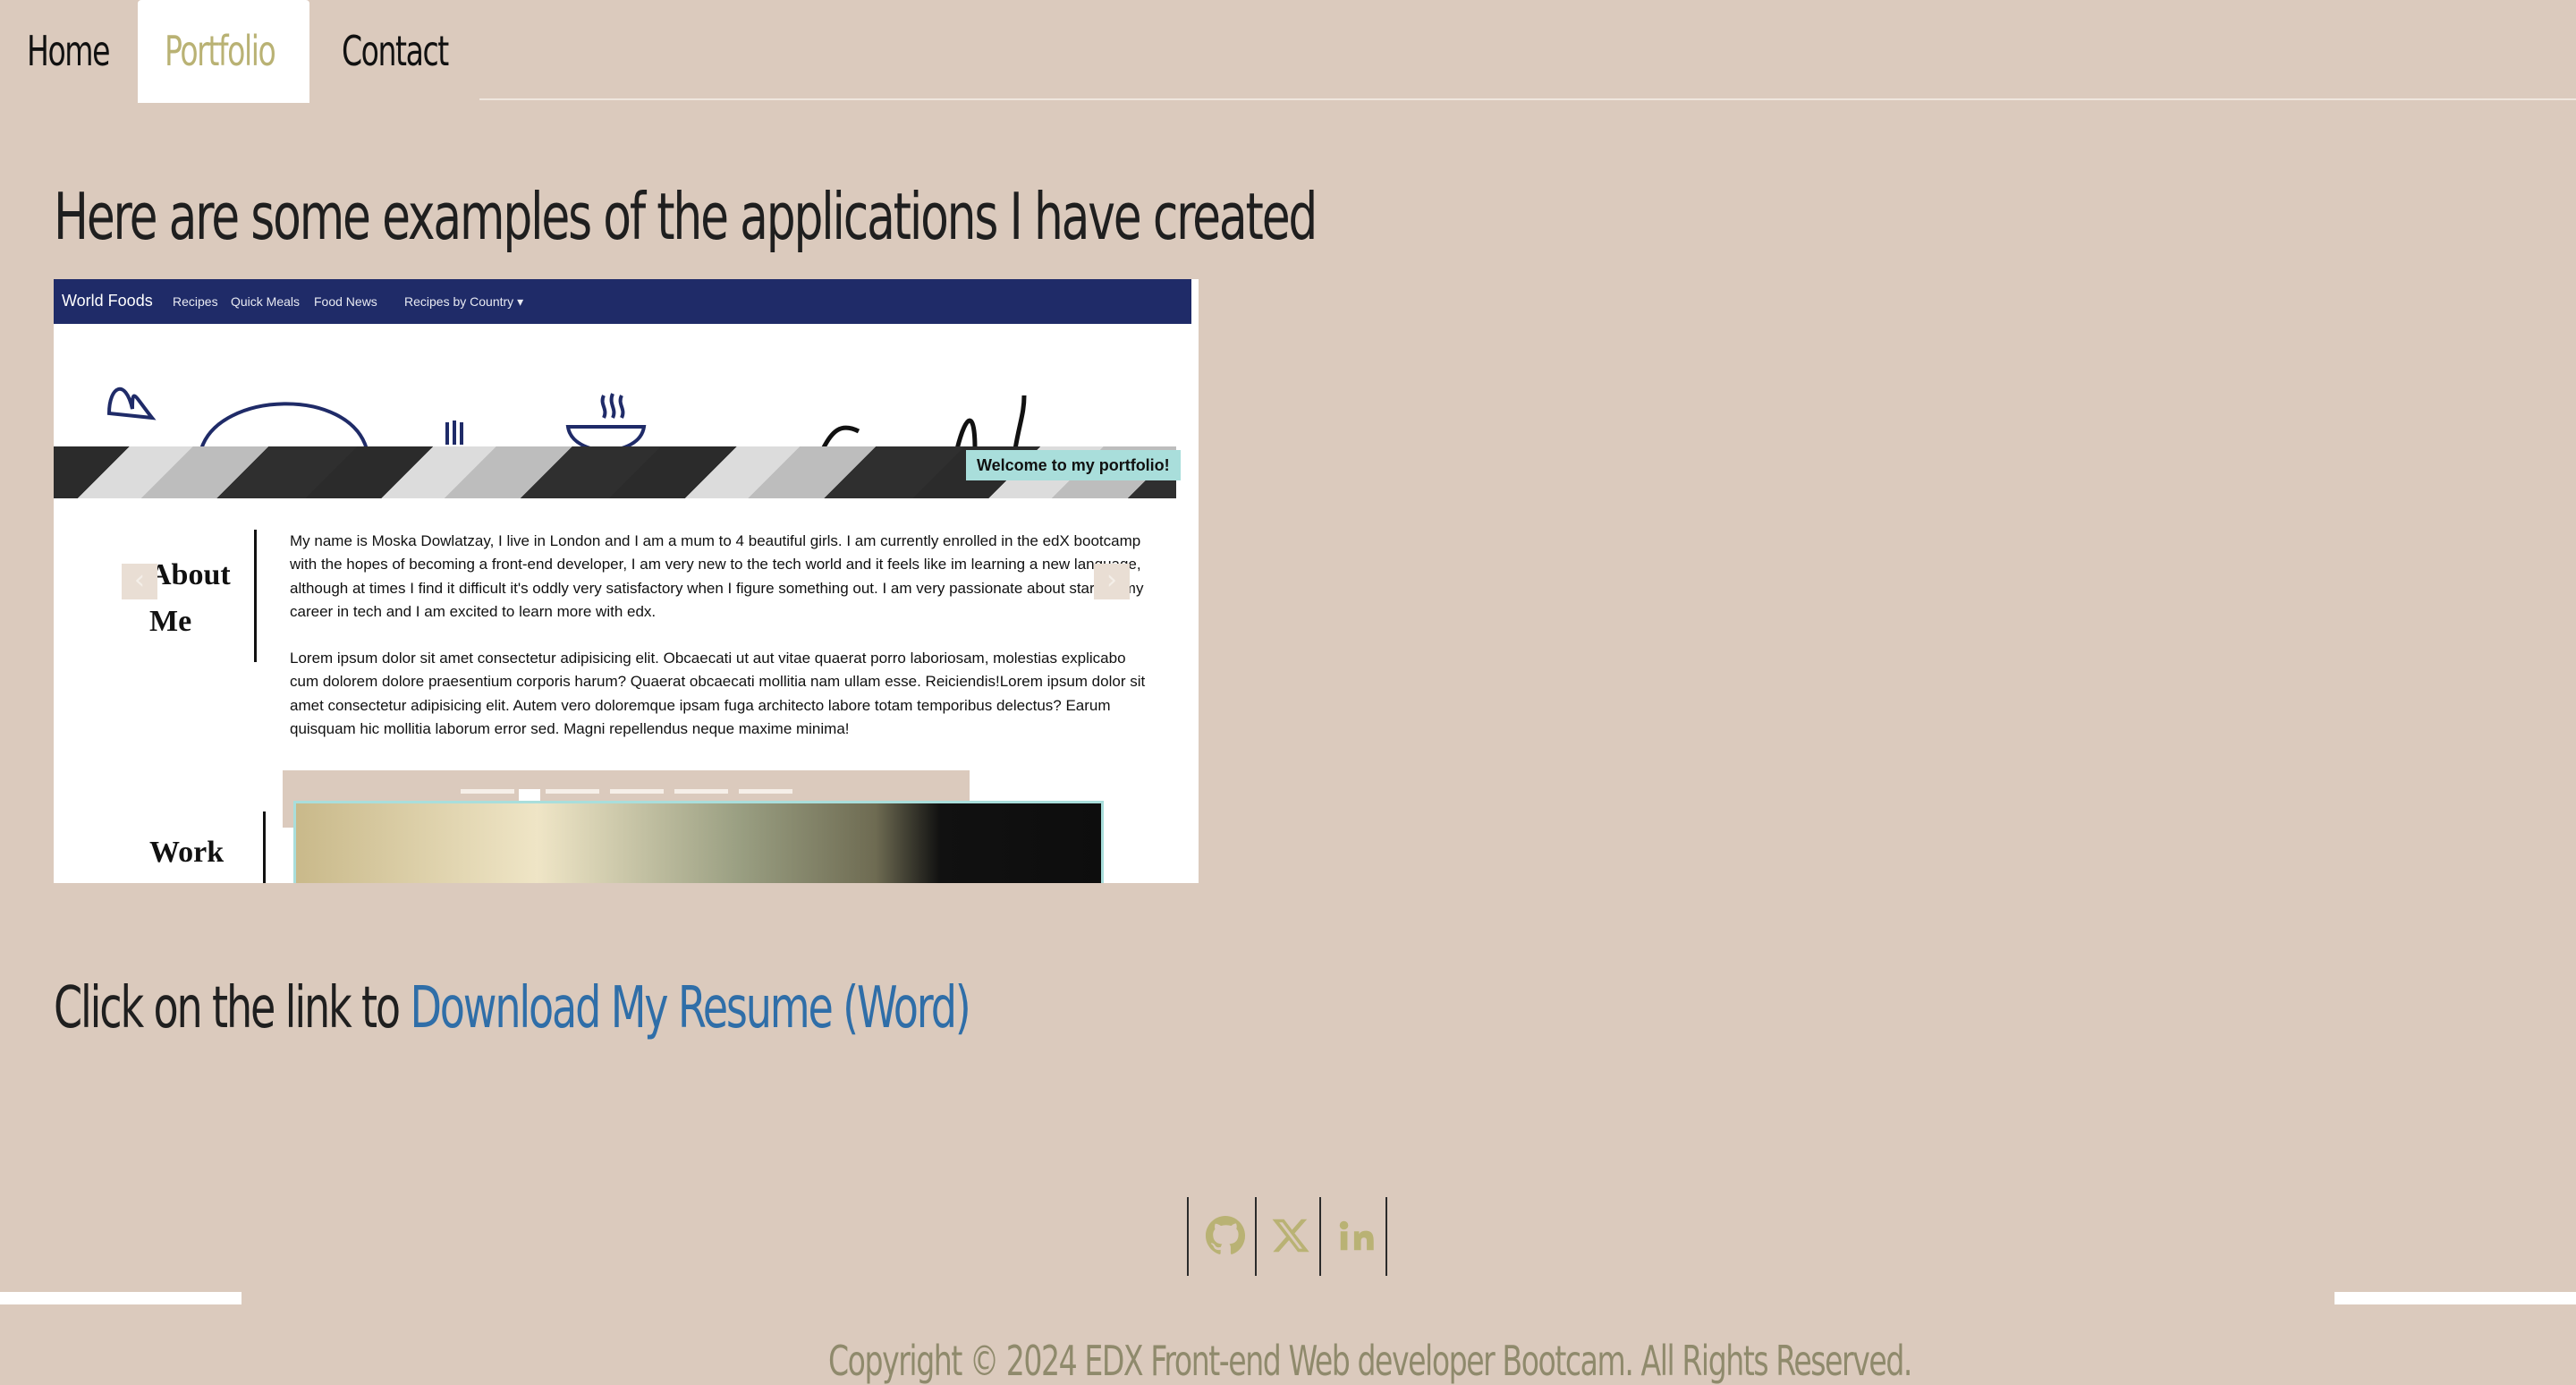  What do you see at coordinates (121, 1298) in the screenshot?
I see `footer-bar-left` at bounding box center [121, 1298].